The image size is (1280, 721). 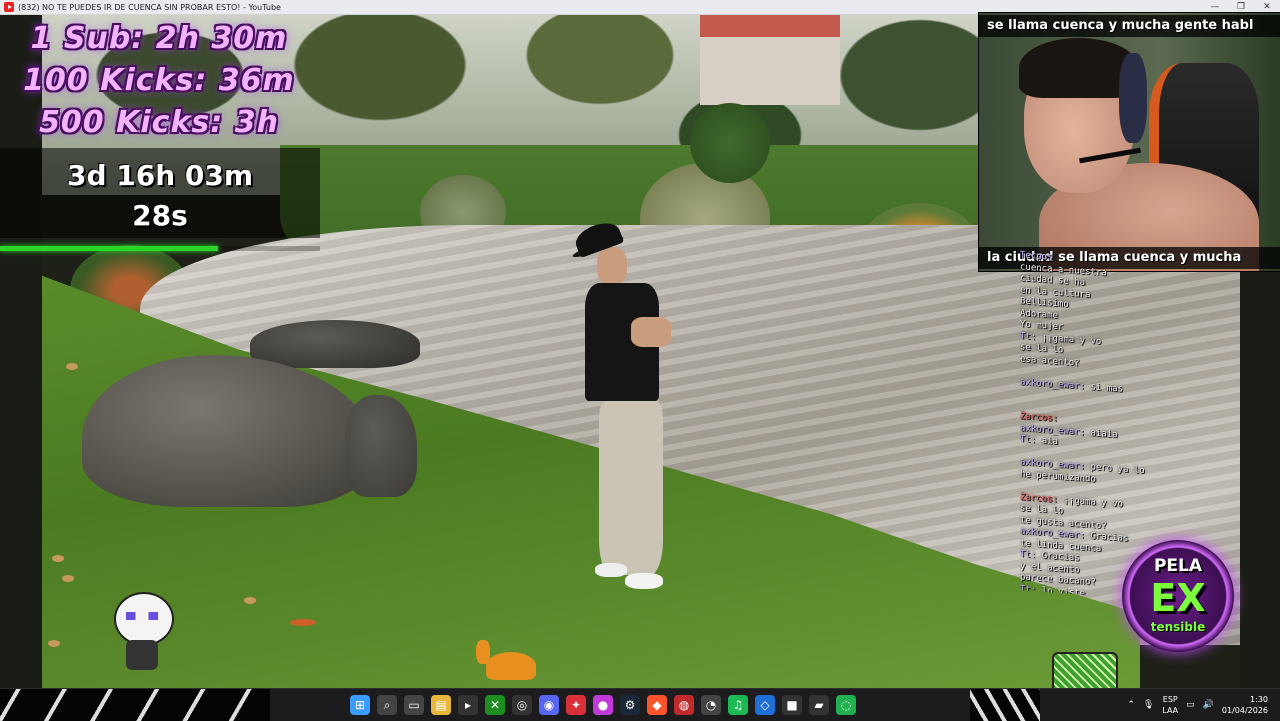 What do you see at coordinates (1244, 710) in the screenshot?
I see `clock-date: 01/04/2026` at bounding box center [1244, 710].